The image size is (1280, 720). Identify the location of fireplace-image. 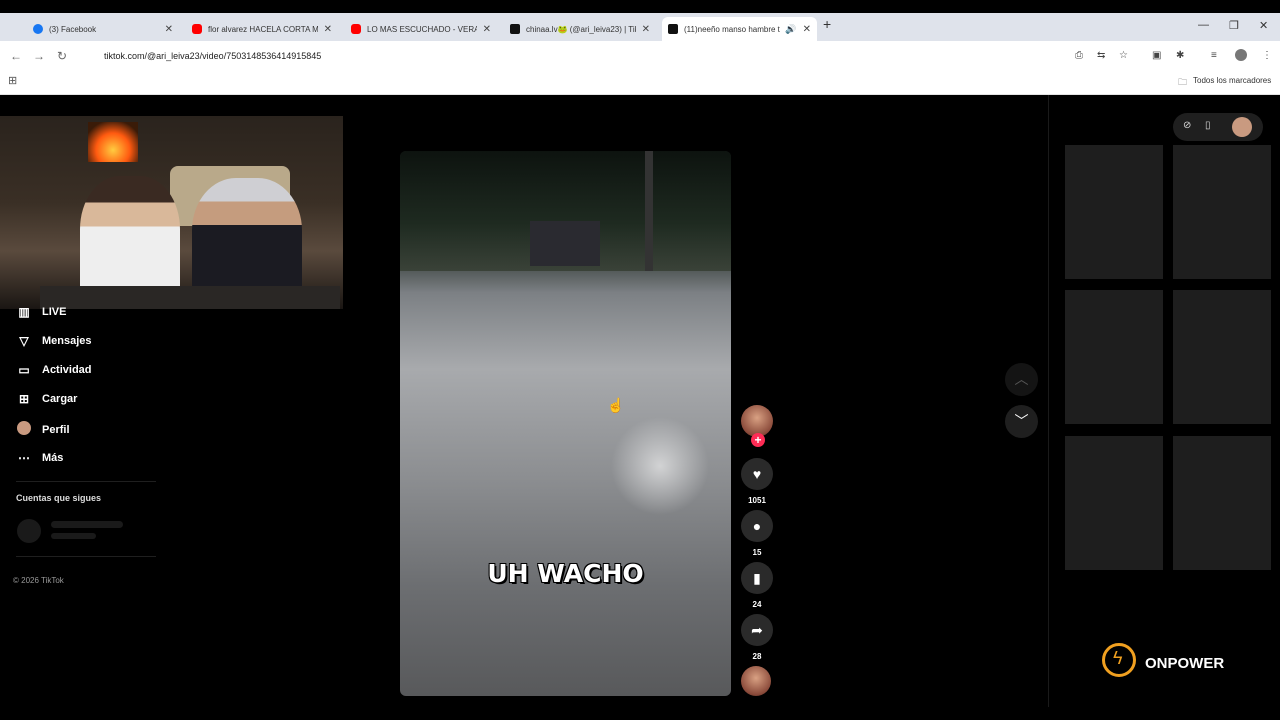
(113, 142).